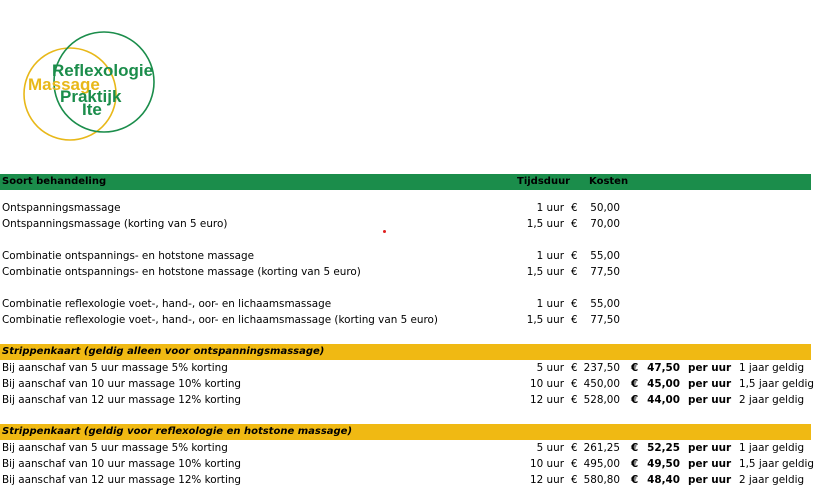 This screenshot has height=493, width=816. I want to click on strip-hourly-price: 49,50, so click(663, 464).